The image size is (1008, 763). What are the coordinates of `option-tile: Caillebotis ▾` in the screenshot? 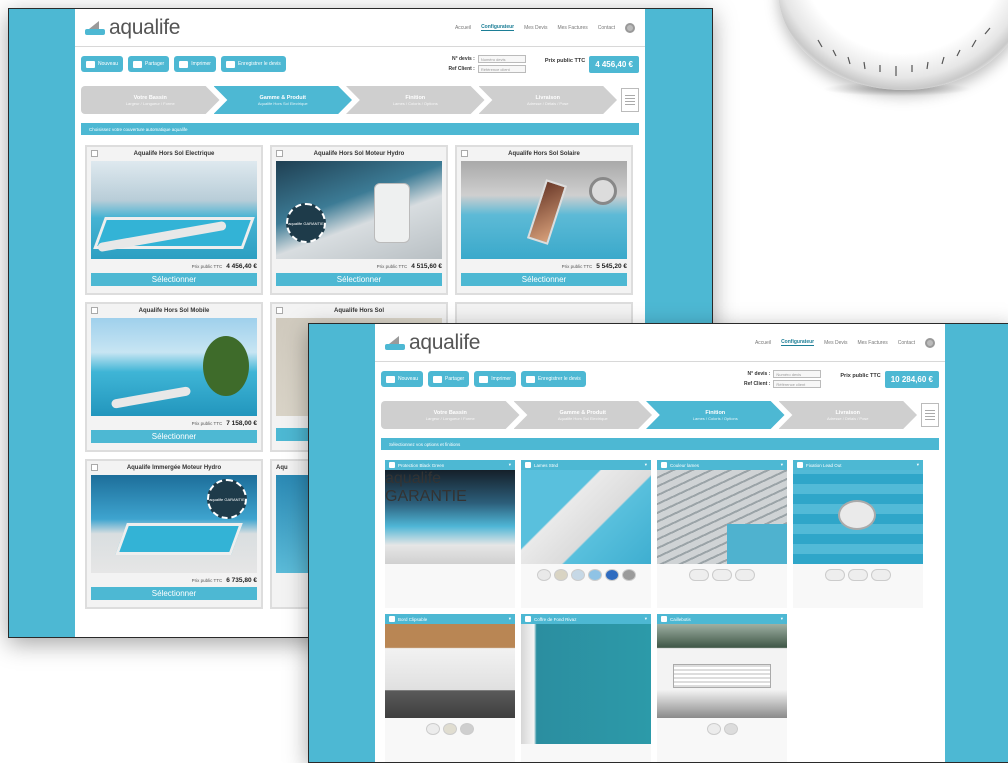 It's located at (722, 688).